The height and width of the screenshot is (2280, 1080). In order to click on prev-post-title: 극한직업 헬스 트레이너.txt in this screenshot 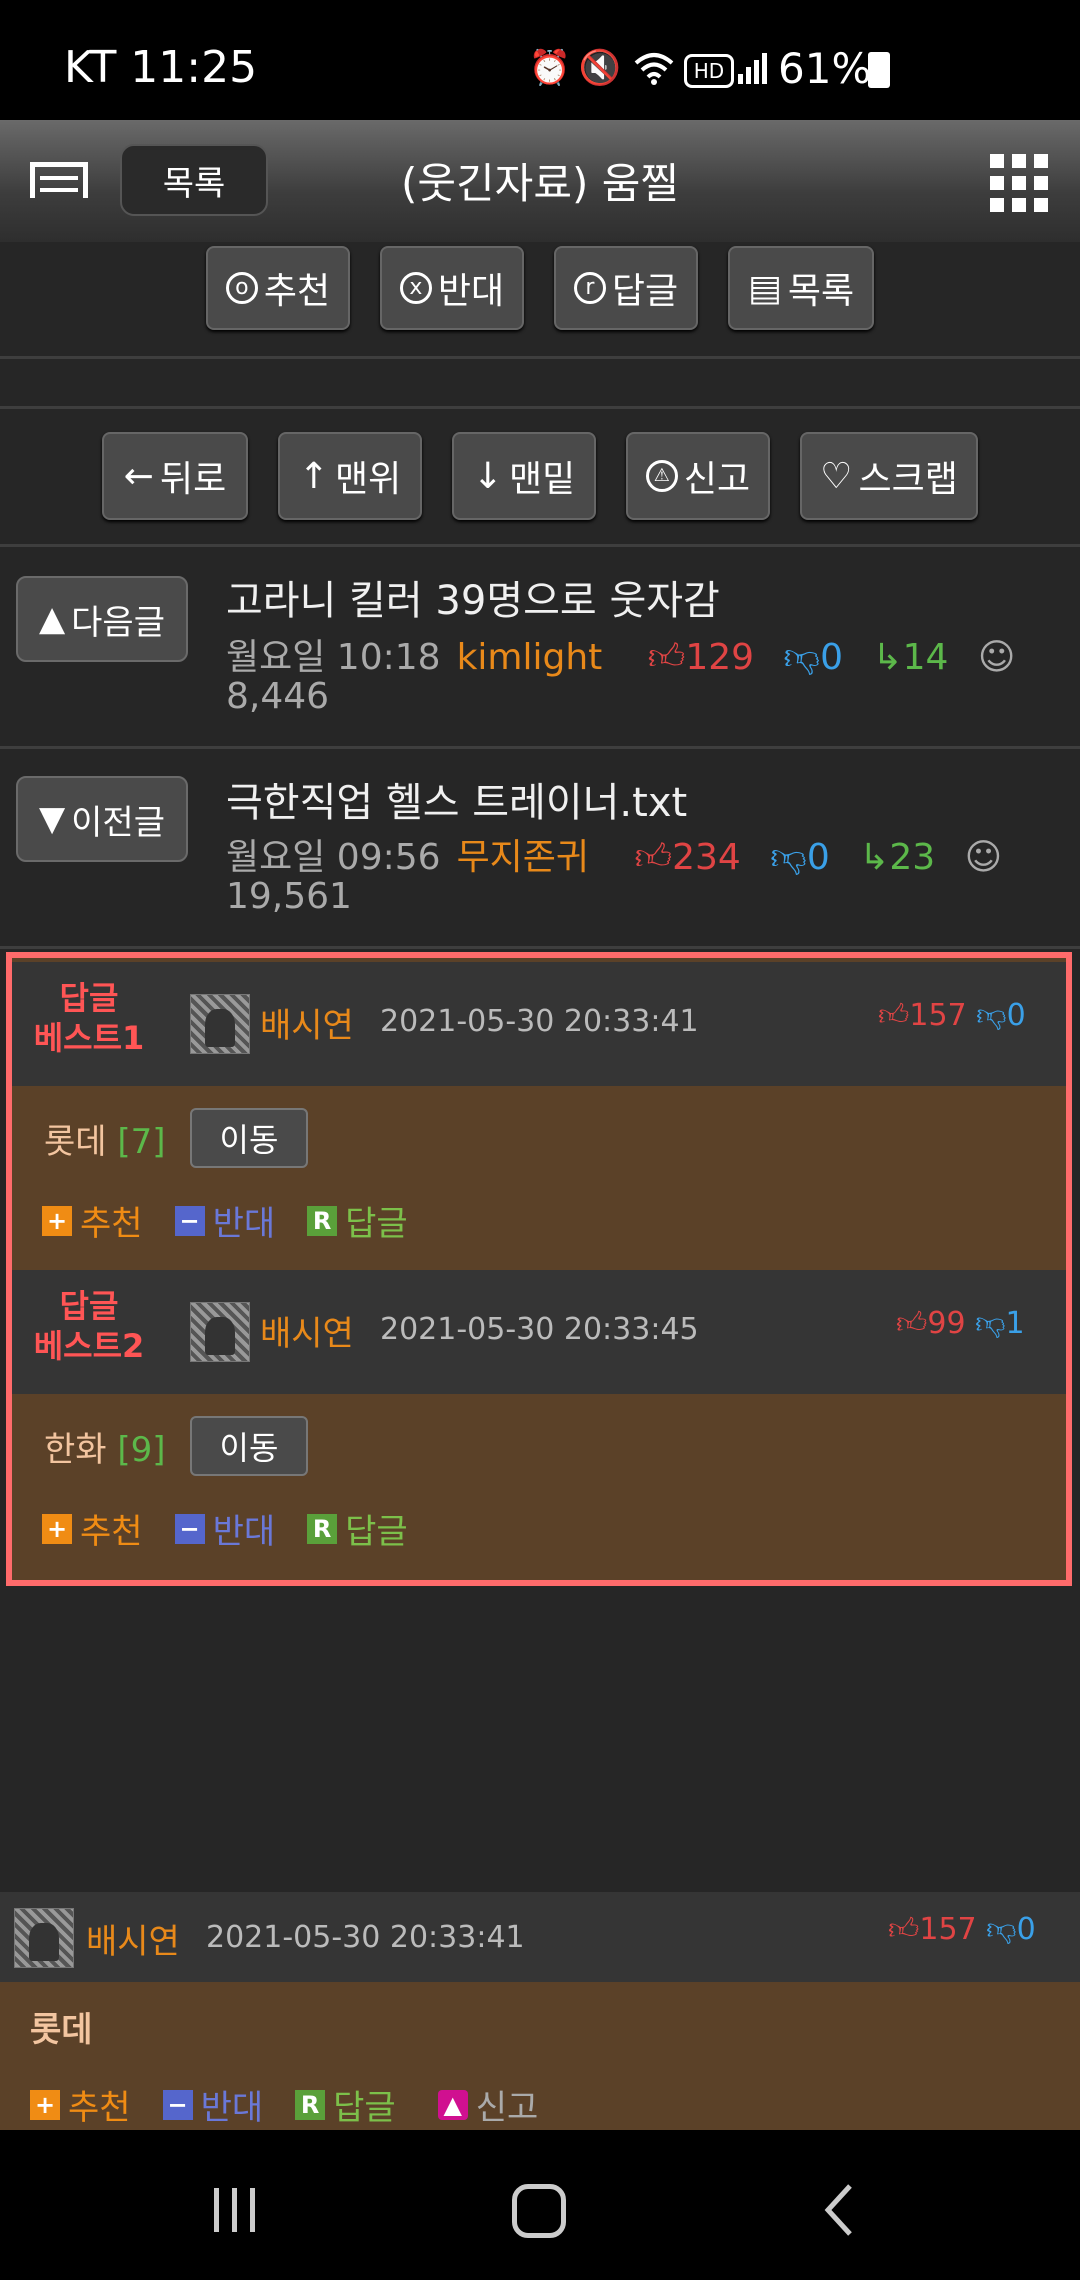, I will do `click(456, 799)`.